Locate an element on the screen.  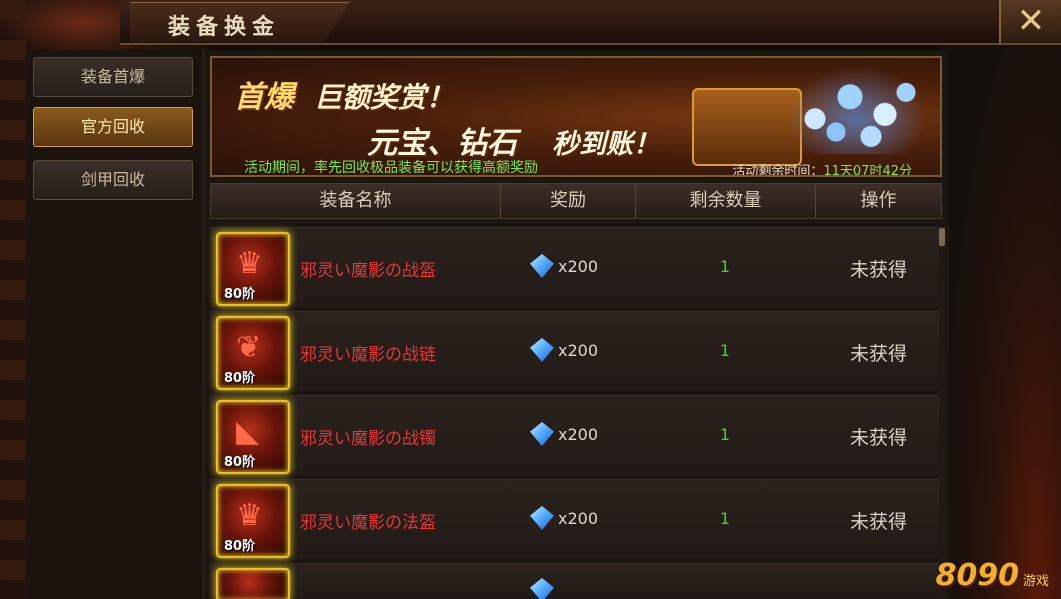
column-header-reward: 奖励 is located at coordinates (568, 201).